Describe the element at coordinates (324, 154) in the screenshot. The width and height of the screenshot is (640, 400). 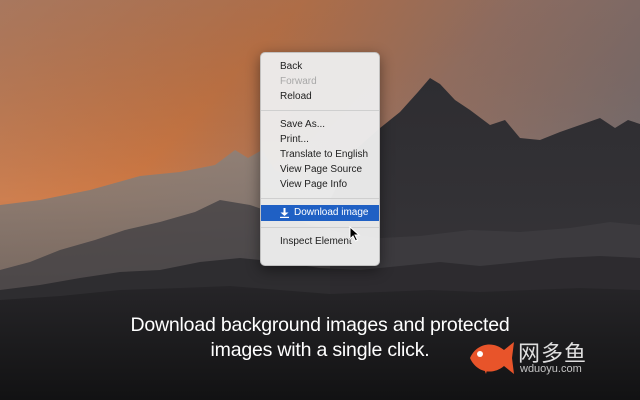
I see `menu-item-label: Translate to English` at that location.